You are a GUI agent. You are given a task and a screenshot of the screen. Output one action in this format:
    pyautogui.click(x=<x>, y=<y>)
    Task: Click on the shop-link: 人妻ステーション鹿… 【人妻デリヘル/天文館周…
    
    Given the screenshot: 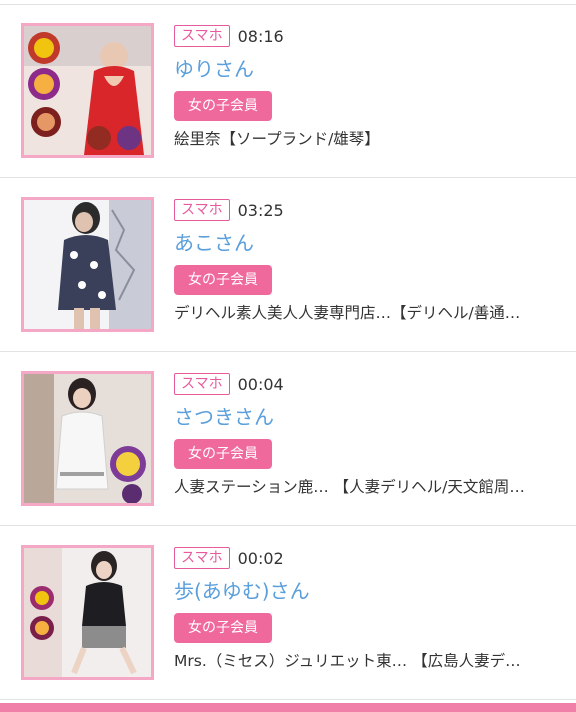 What is the action you would take?
    pyautogui.click(x=370, y=487)
    